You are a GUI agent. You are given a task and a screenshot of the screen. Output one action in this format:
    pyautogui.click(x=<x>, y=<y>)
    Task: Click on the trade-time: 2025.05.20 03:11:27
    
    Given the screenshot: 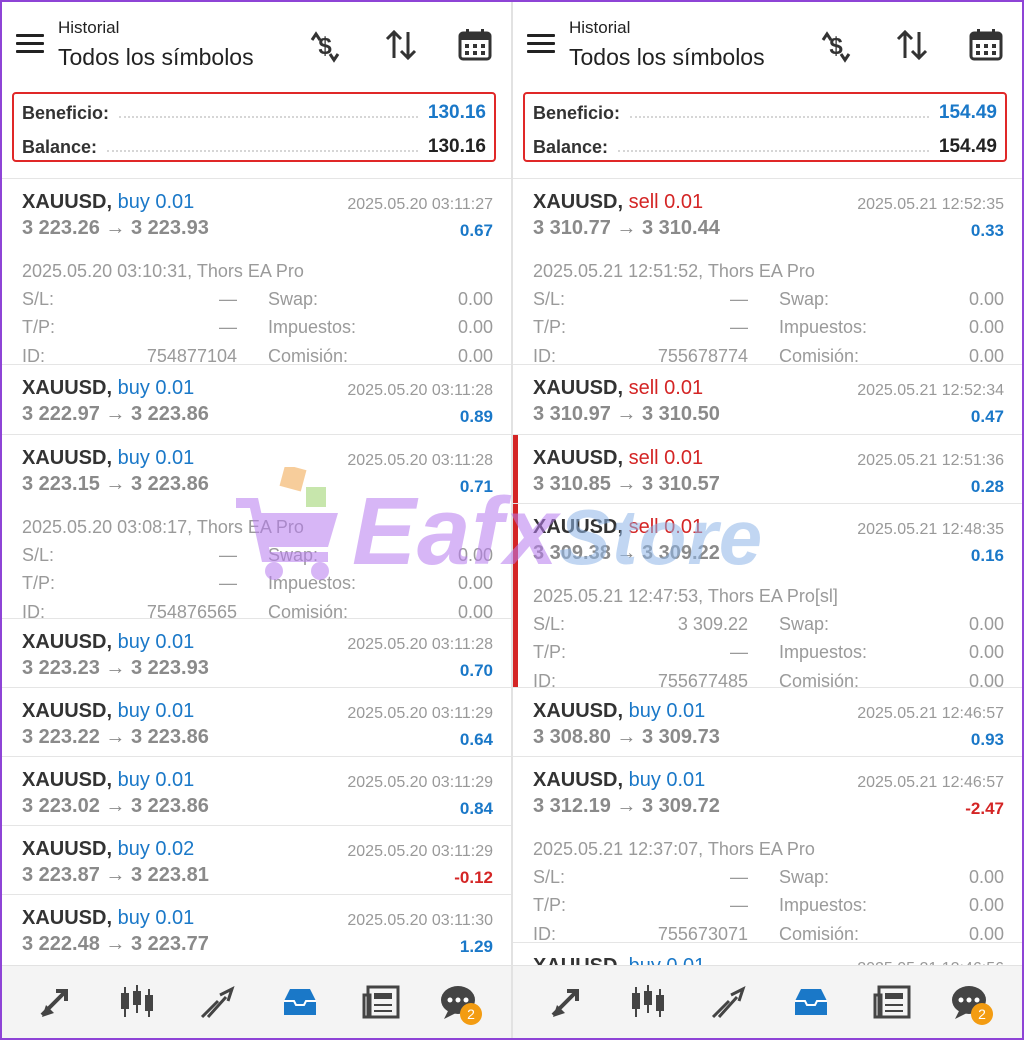 What is the action you would take?
    pyautogui.click(x=420, y=204)
    